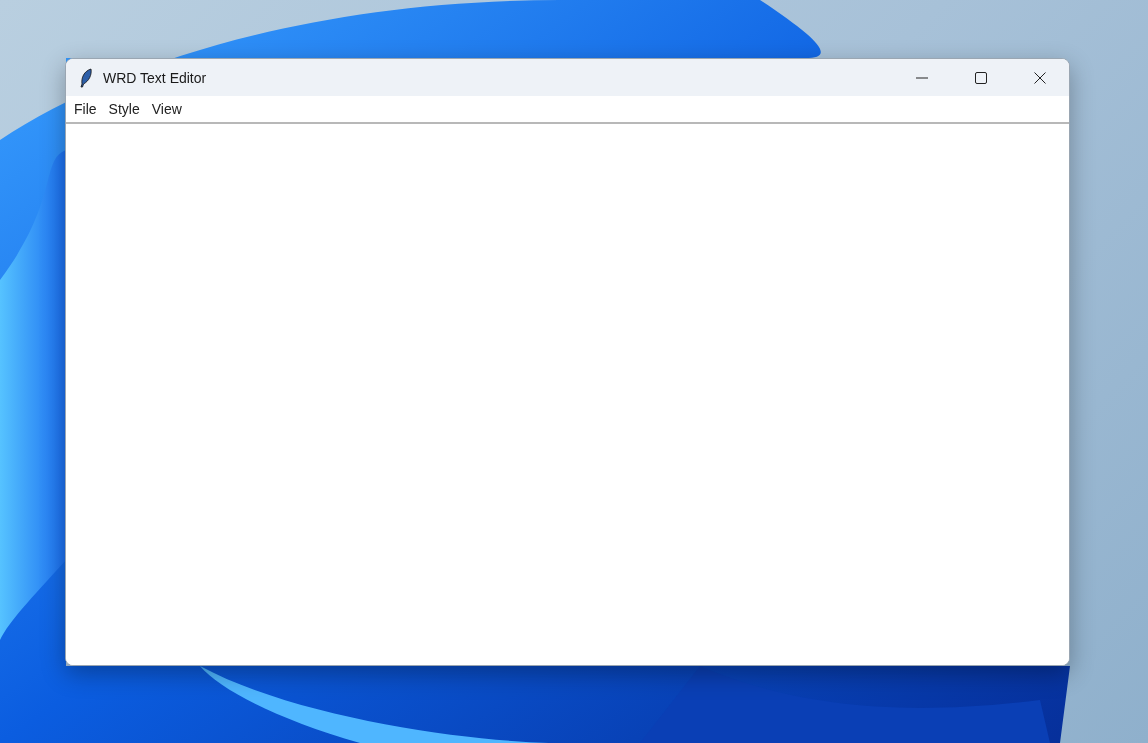 The width and height of the screenshot is (1148, 743). I want to click on feather-icon, so click(86, 77).